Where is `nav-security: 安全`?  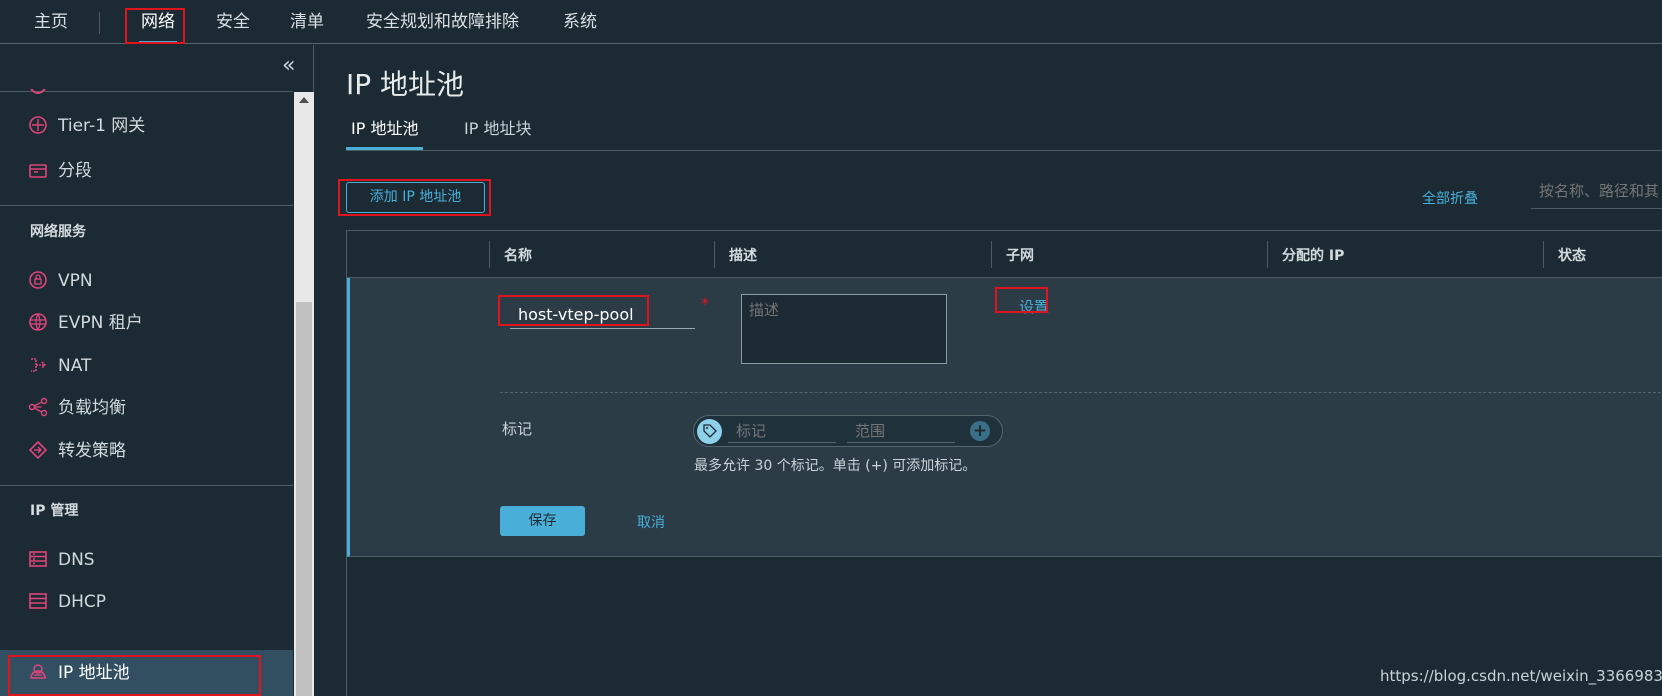
nav-security: 安全 is located at coordinates (233, 22).